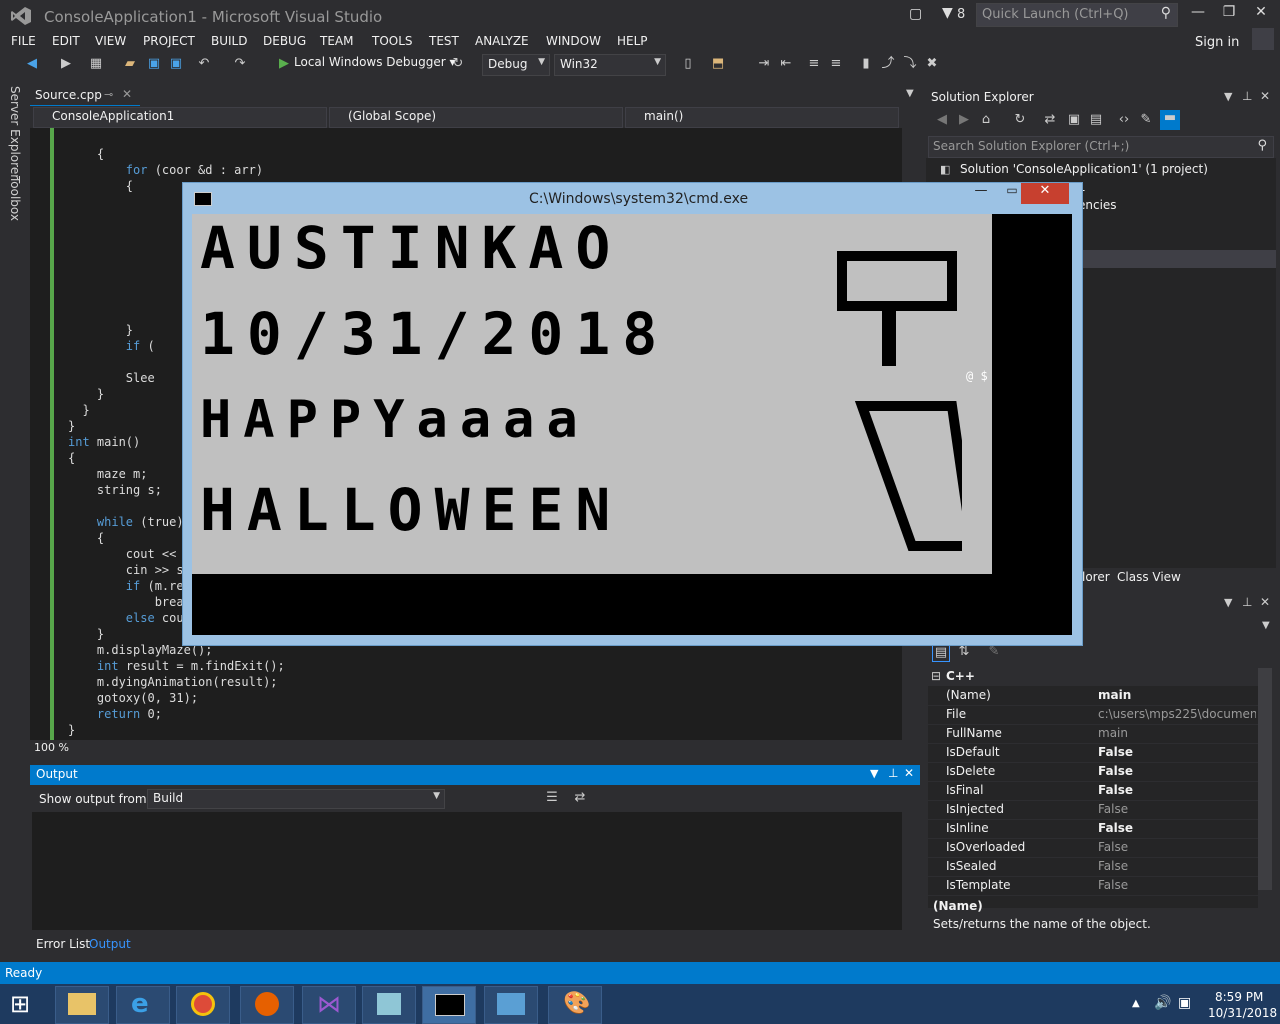  What do you see at coordinates (203, 1005) in the screenshot?
I see `chrome-taskbar-icon` at bounding box center [203, 1005].